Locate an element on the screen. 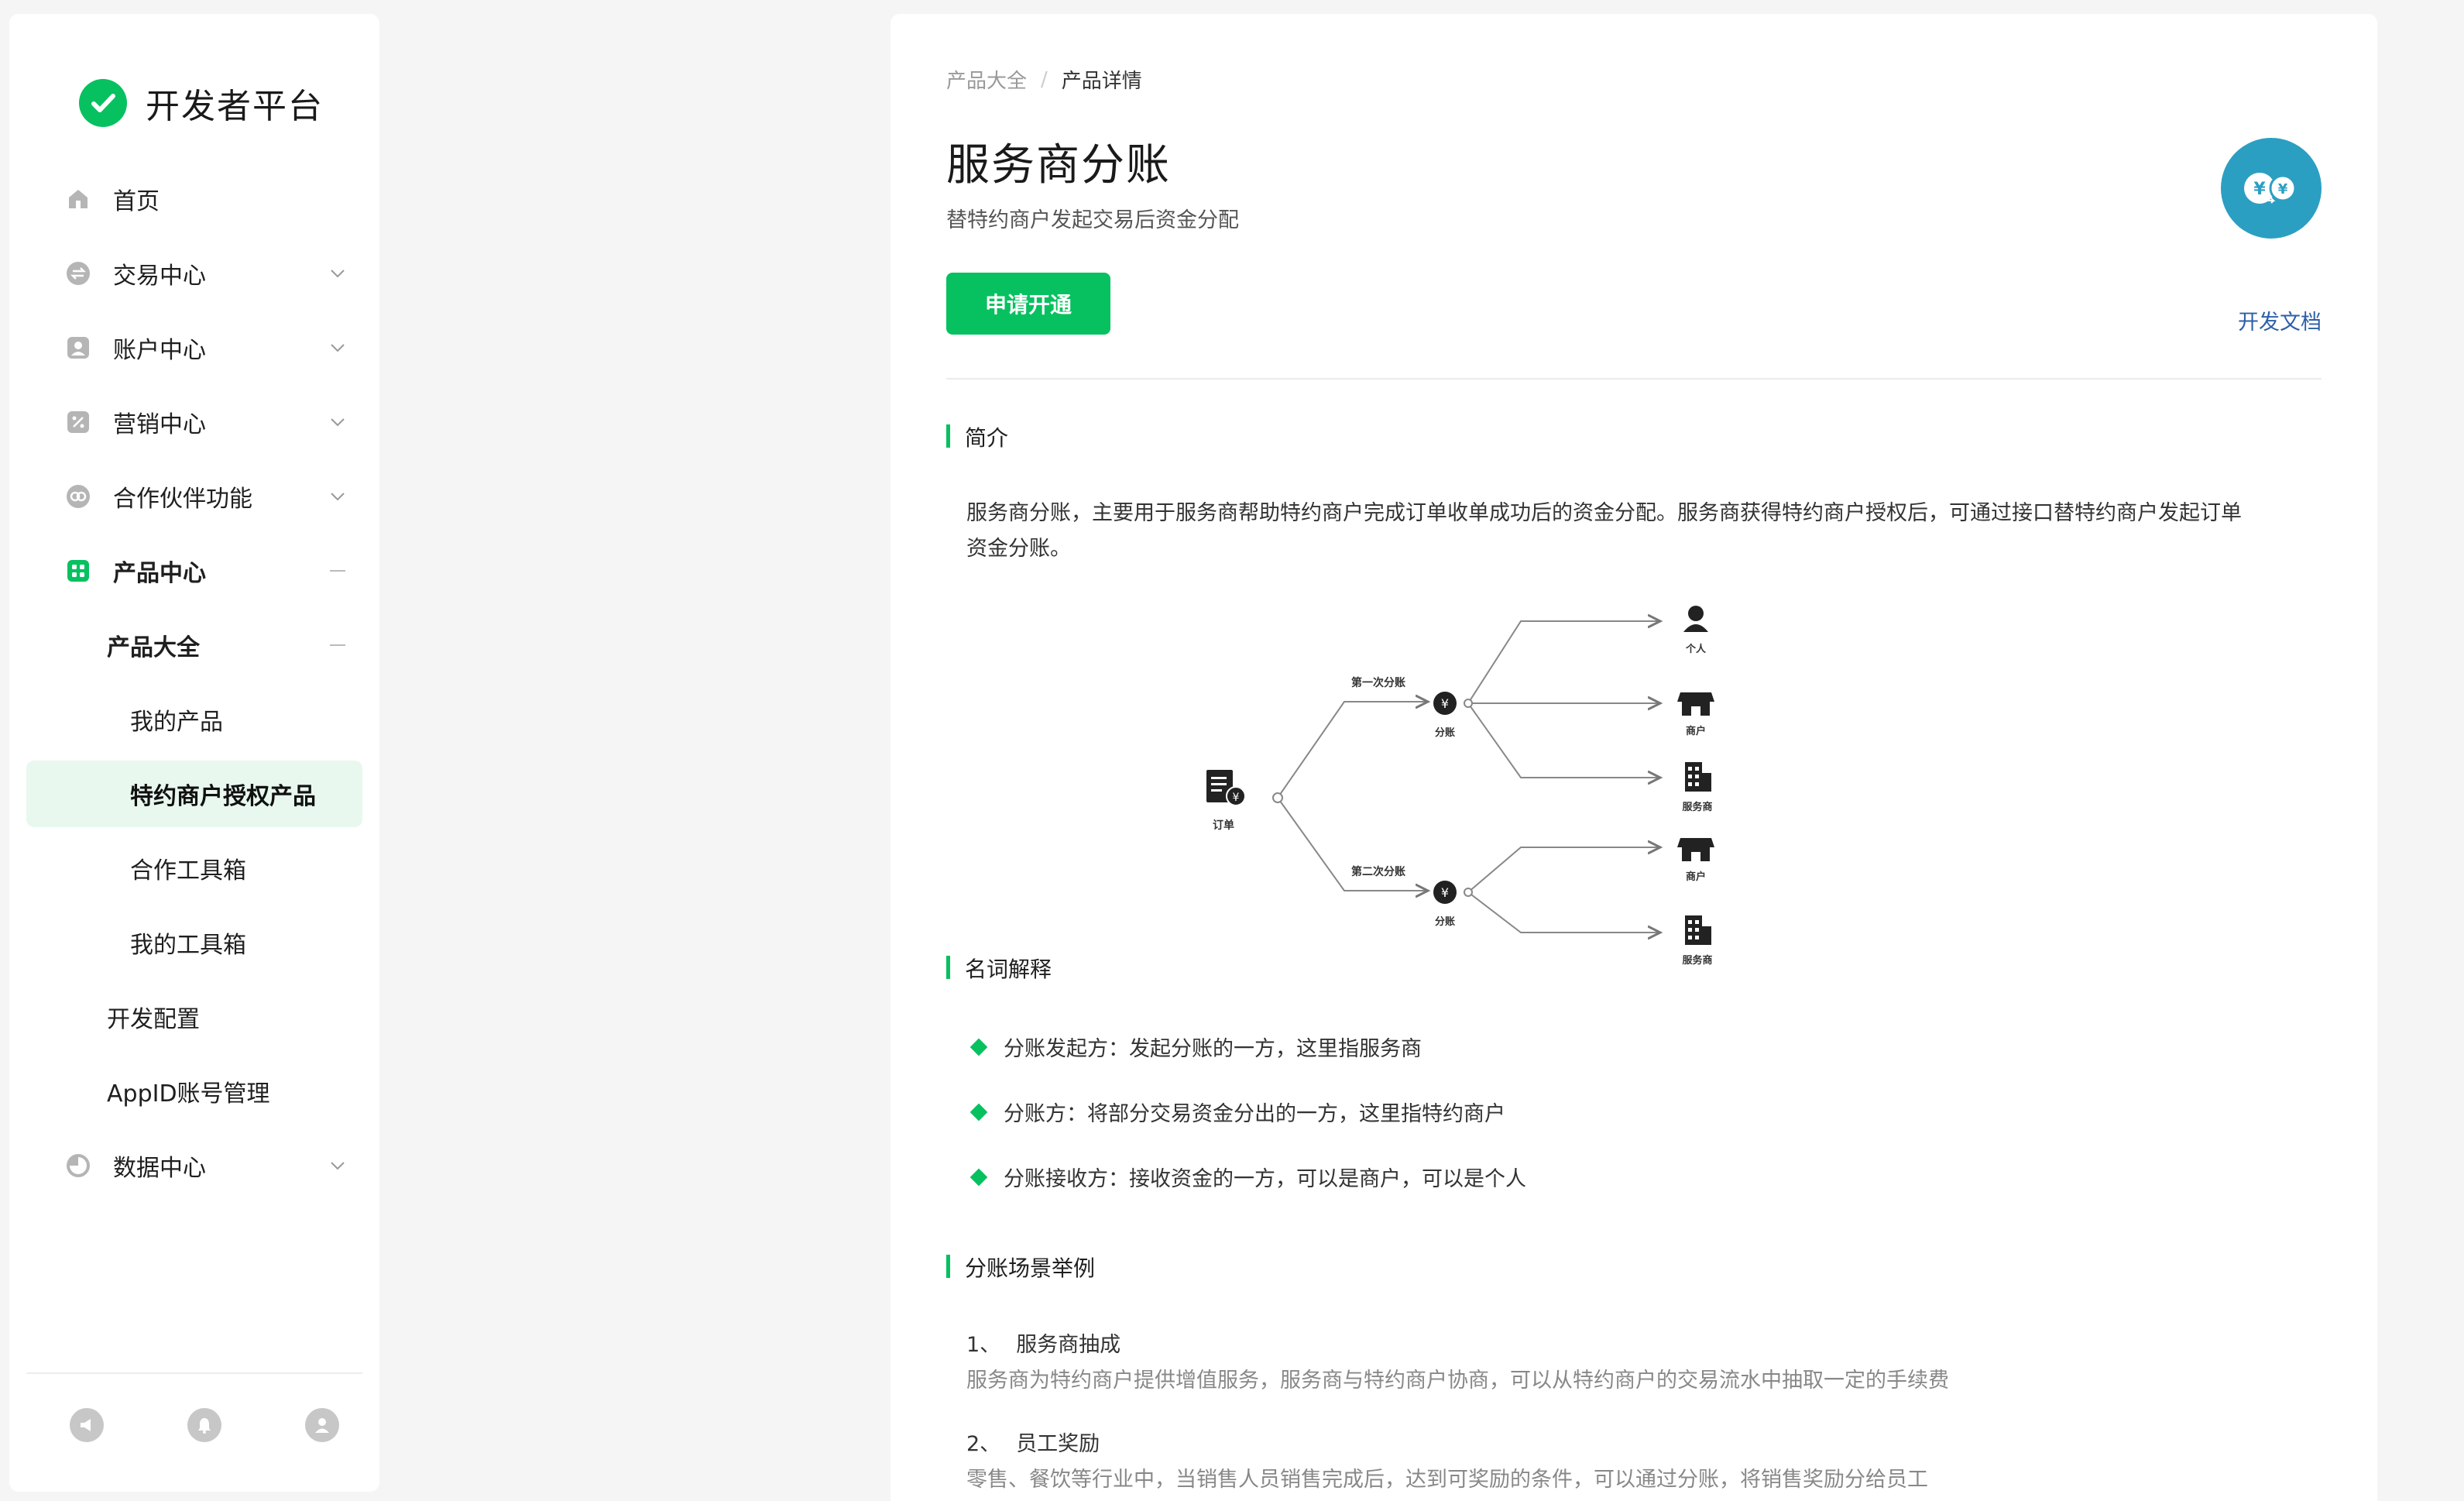 This screenshot has width=2464, height=1501. diagram-order-label: 订单 is located at coordinates (1223, 826).